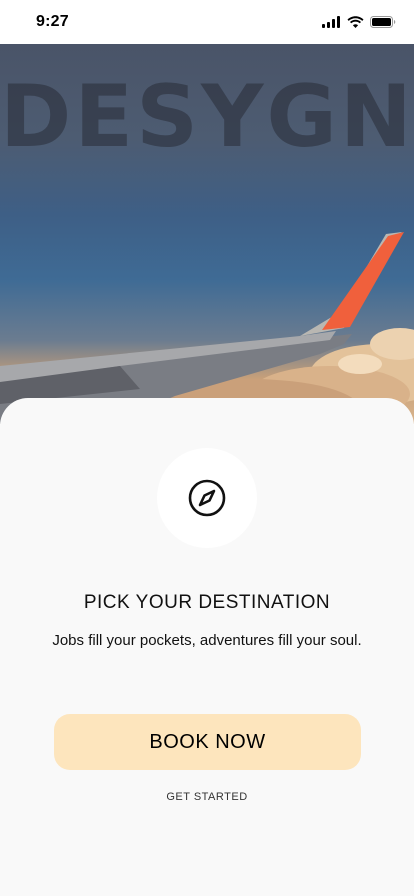 The width and height of the screenshot is (414, 896). Describe the element at coordinates (207, 742) in the screenshot. I see `book-now-button: BOOK NOW` at that location.